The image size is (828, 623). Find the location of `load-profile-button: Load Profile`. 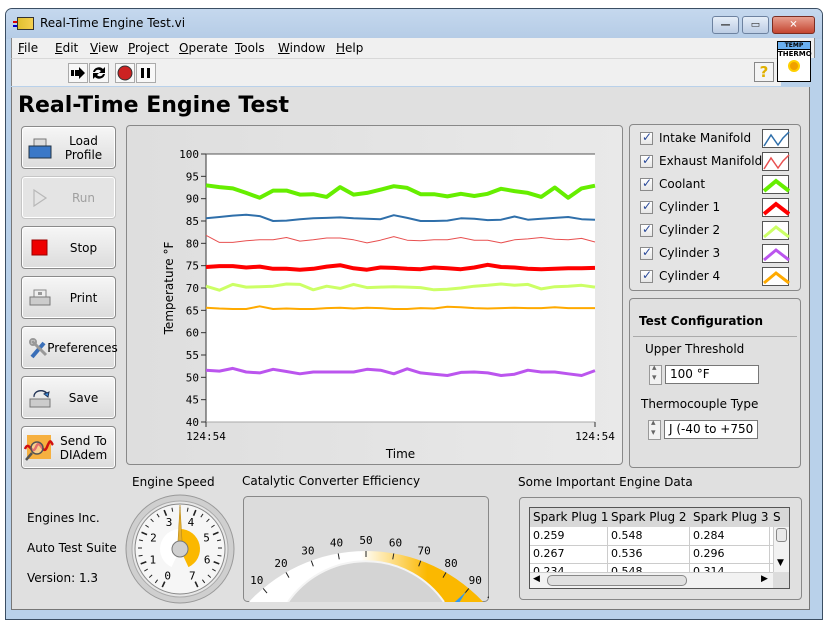

load-profile-button: Load Profile is located at coordinates (68, 147).